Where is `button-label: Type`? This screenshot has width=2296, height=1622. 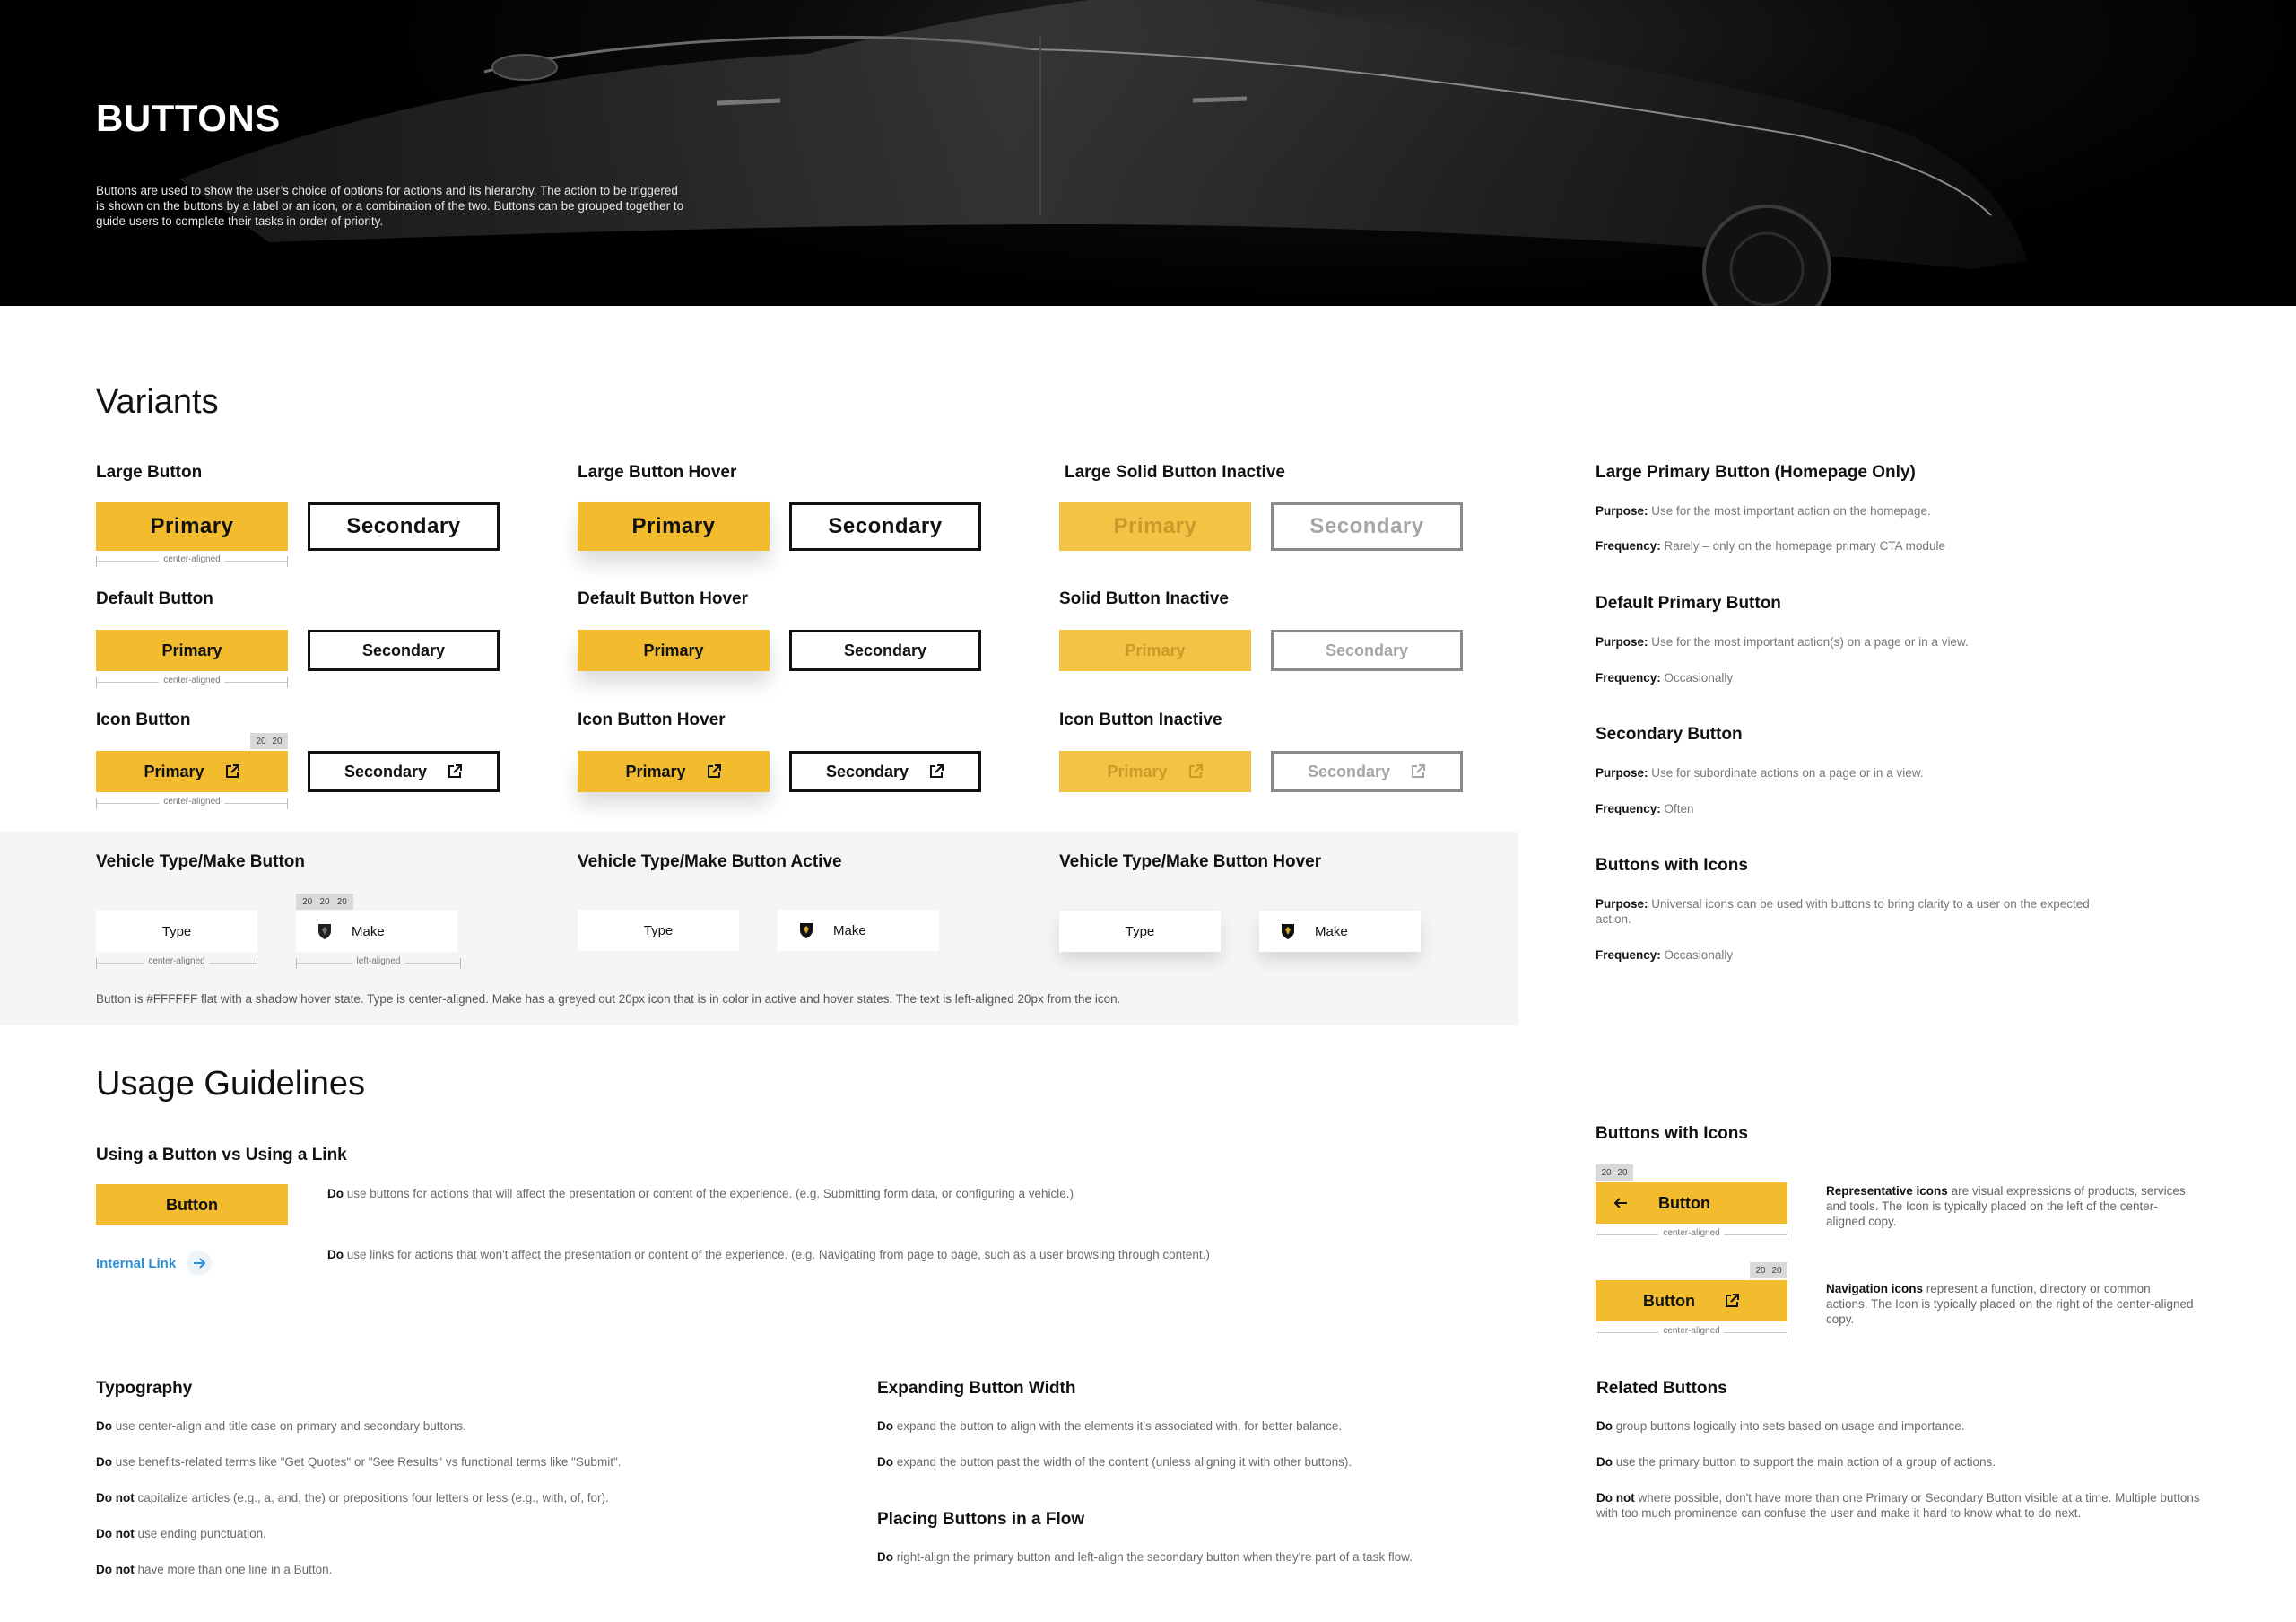
button-label: Type is located at coordinates (176, 931).